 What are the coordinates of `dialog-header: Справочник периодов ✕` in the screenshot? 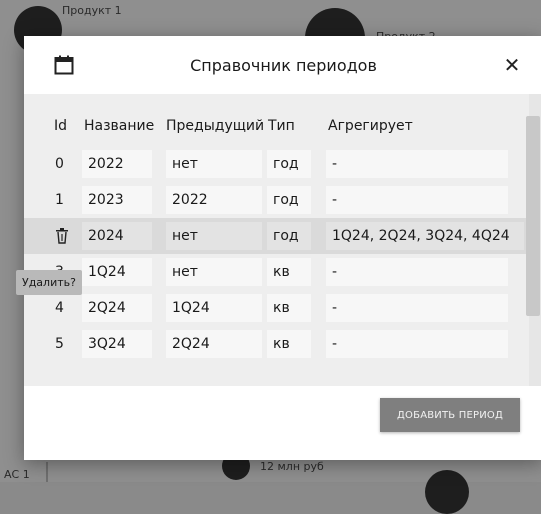 It's located at (282, 65).